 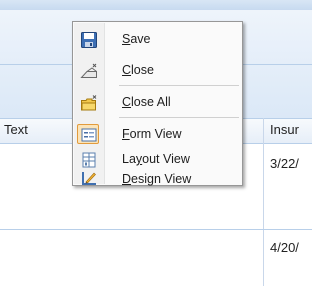 I want to click on menu-item-design-view-row: Design View, so click(x=157, y=184).